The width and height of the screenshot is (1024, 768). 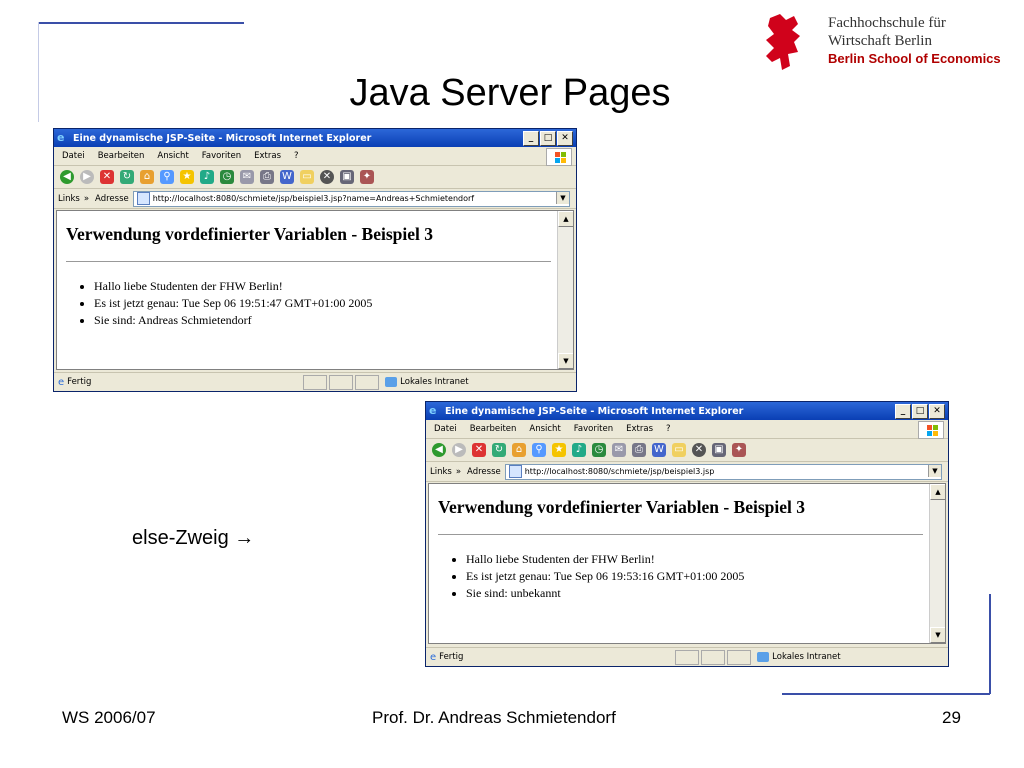 I want to click on footer-center: Prof. Dr. Andreas Schmietendorf, so click(x=494, y=717).